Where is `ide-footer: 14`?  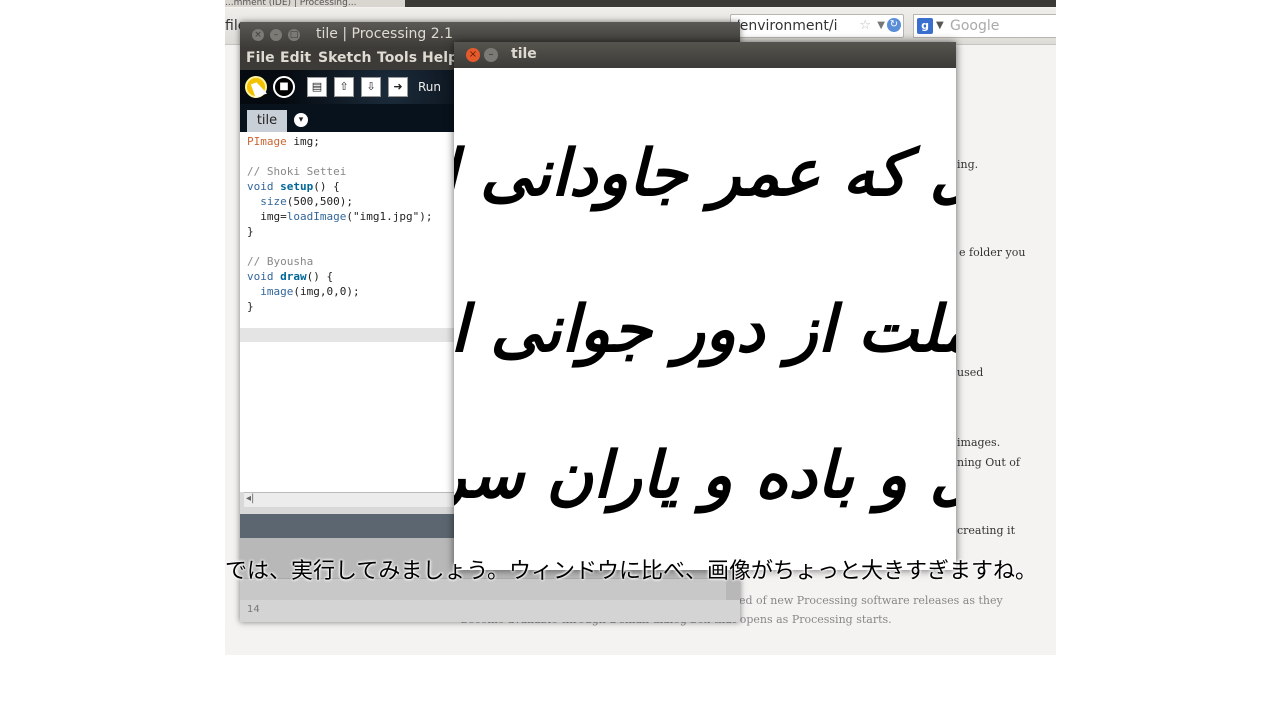 ide-footer: 14 is located at coordinates (490, 611).